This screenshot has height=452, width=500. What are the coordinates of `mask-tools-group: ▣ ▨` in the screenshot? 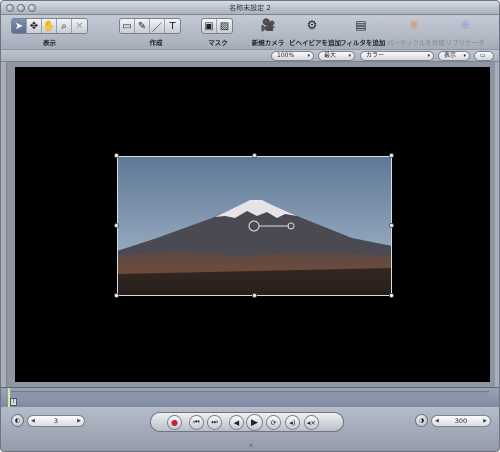 It's located at (217, 26).